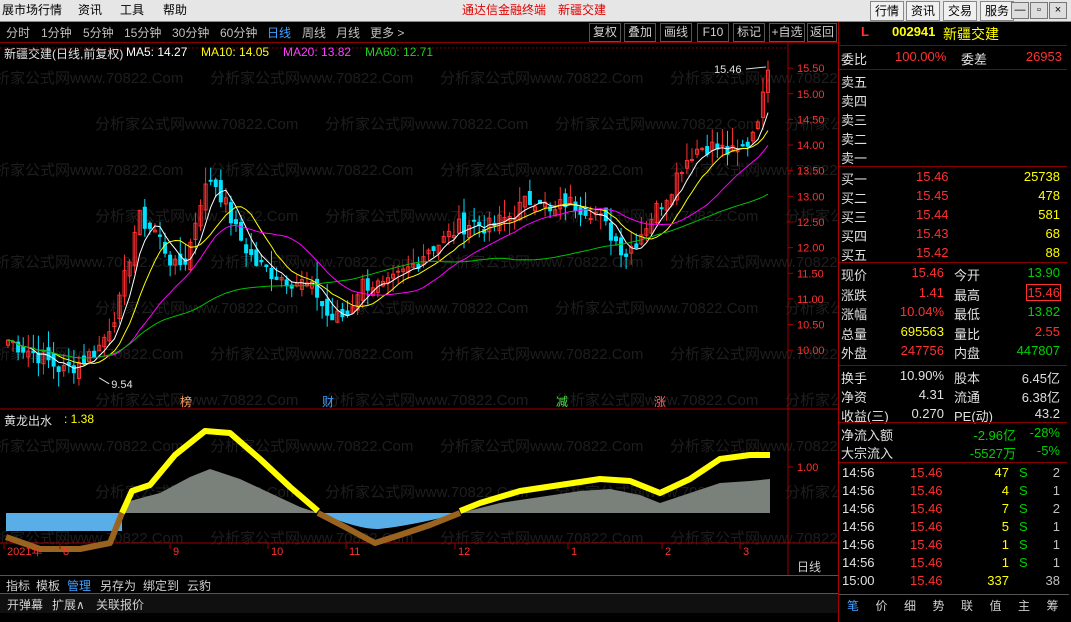 The image size is (1071, 622). I want to click on quote-tab: 细, so click(910, 605).